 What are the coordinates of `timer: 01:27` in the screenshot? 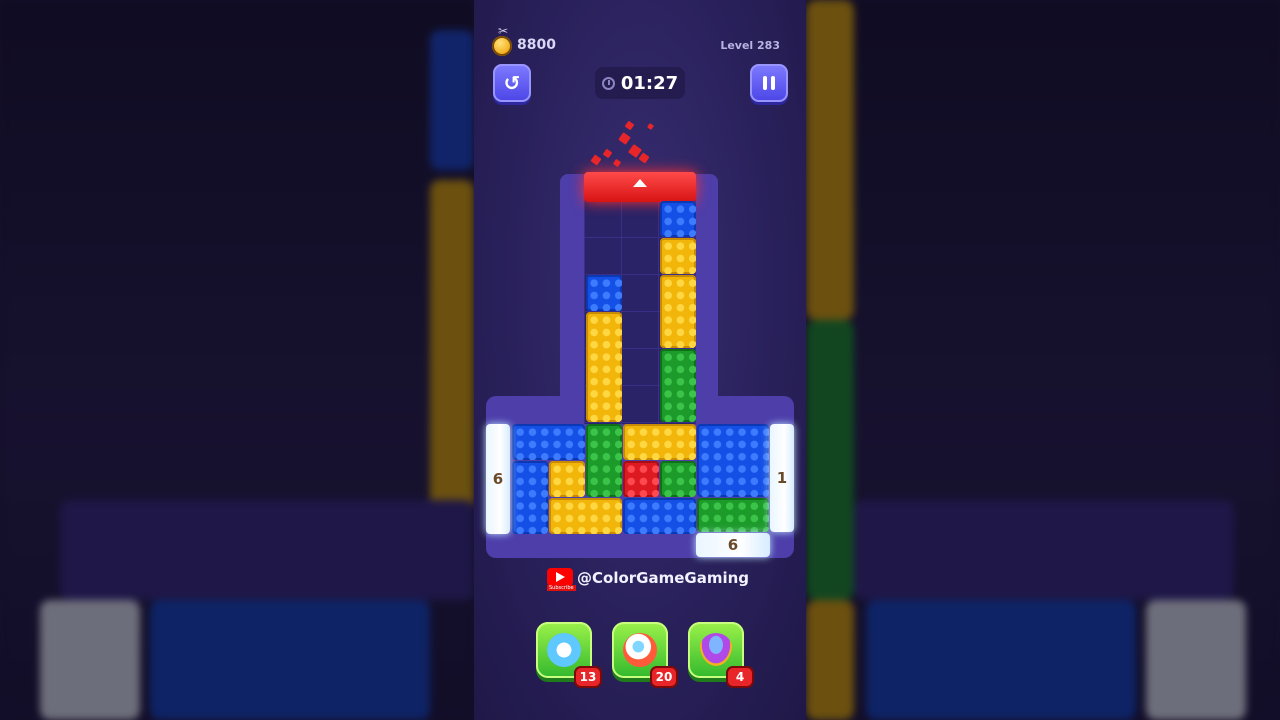 It's located at (640, 83).